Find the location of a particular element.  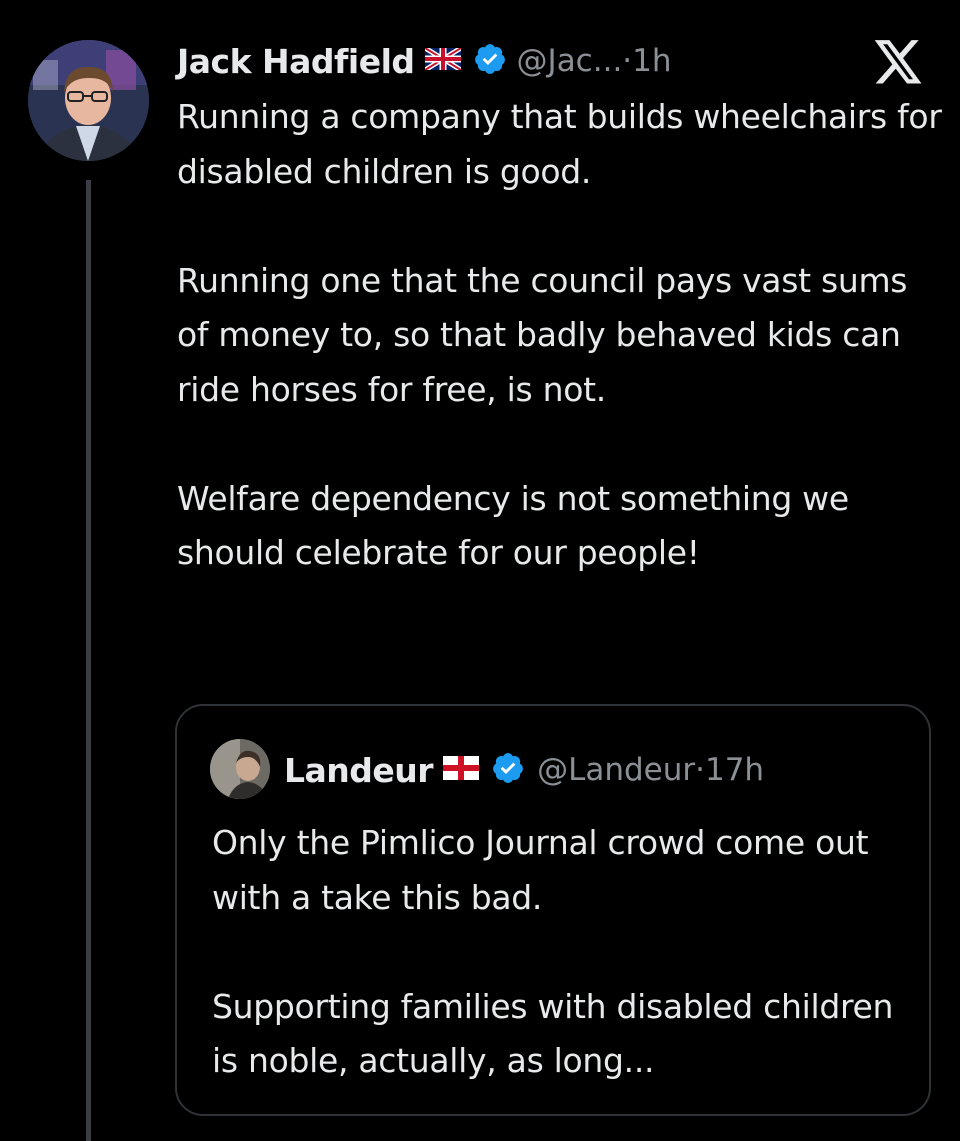

quoted-author-name: Landeur is located at coordinates (359, 770).